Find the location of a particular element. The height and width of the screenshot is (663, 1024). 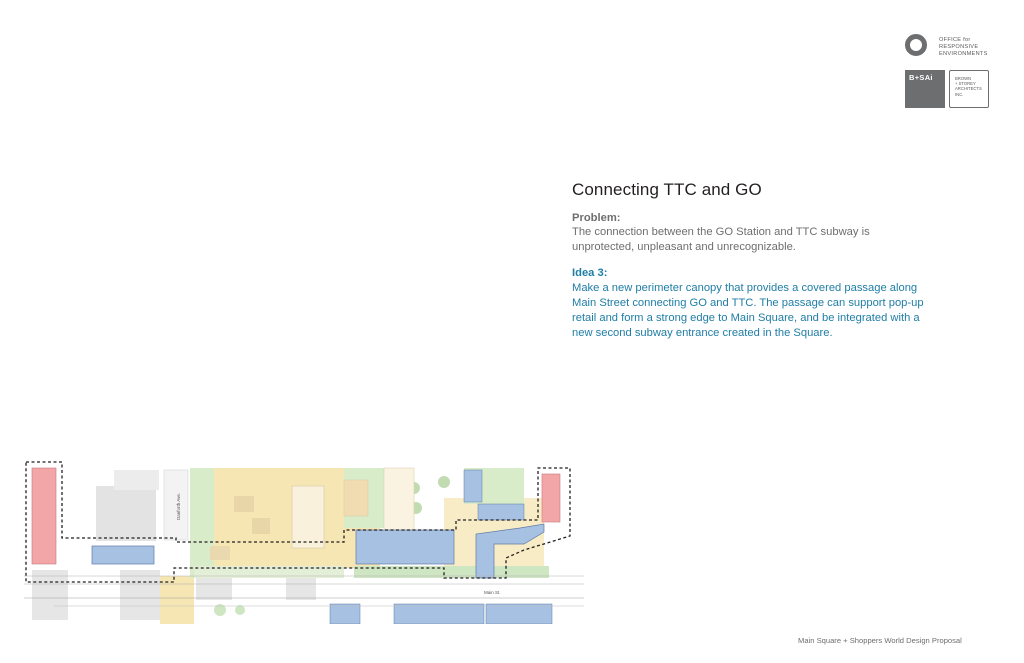

station-building-east is located at coordinates (551, 498).